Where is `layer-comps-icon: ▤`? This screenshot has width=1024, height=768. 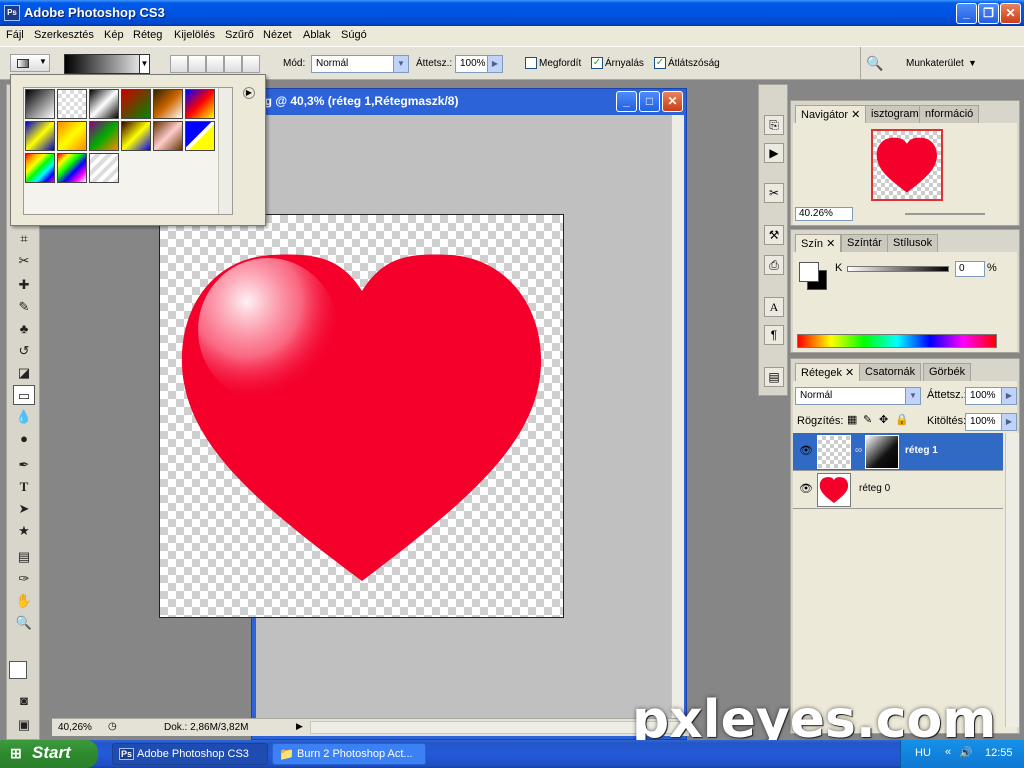 layer-comps-icon: ▤ is located at coordinates (774, 377).